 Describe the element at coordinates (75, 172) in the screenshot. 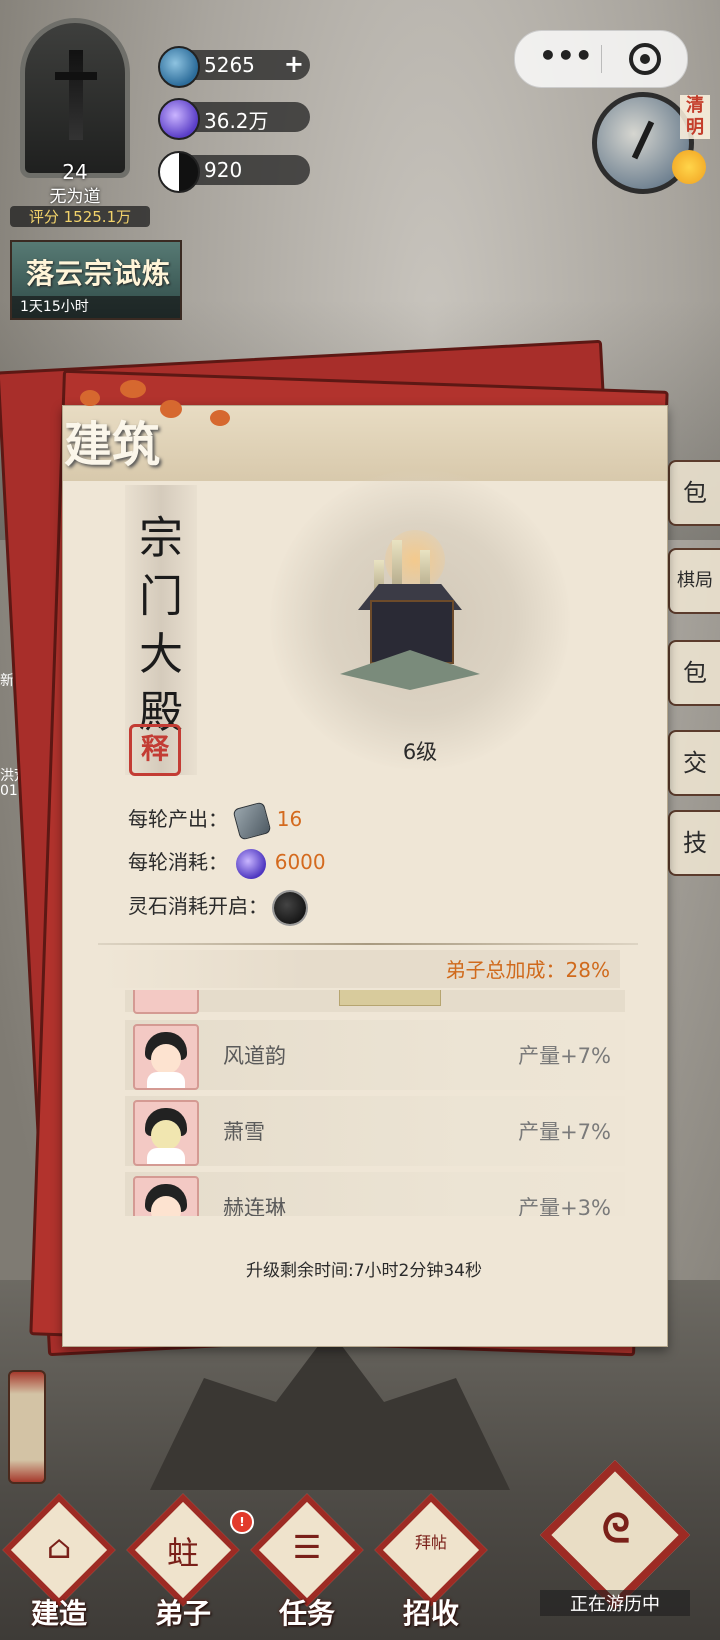

I see `player-level: 24` at that location.